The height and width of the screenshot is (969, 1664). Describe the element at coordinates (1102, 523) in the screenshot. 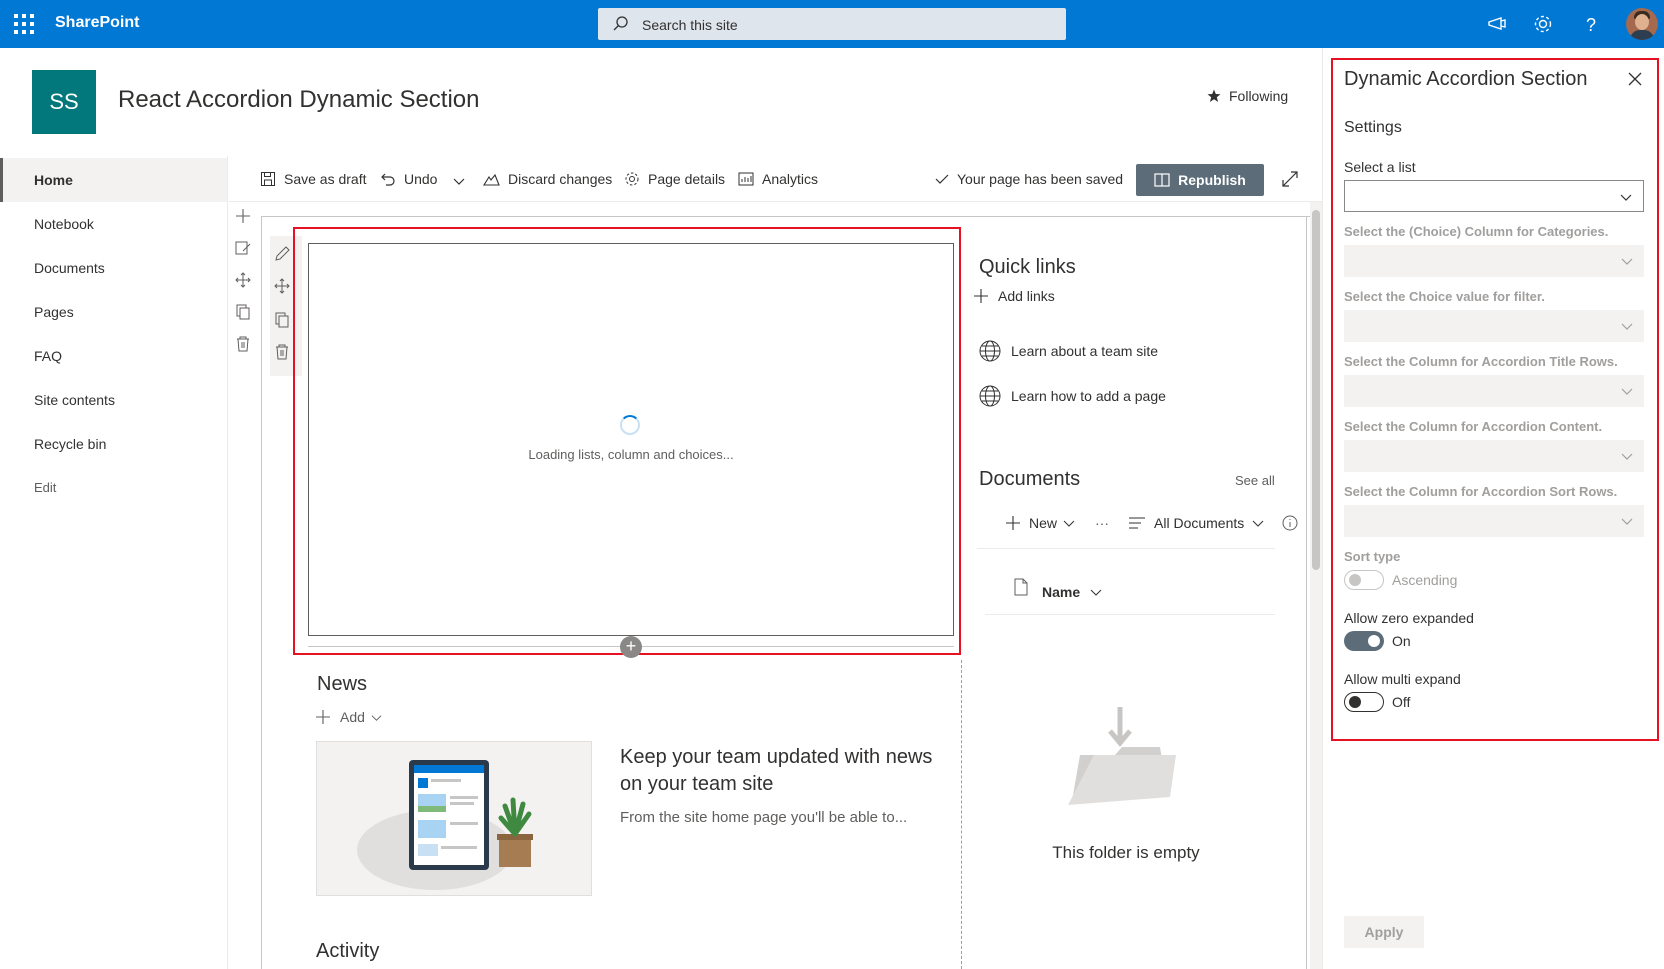

I see `more-options-button: ···` at that location.